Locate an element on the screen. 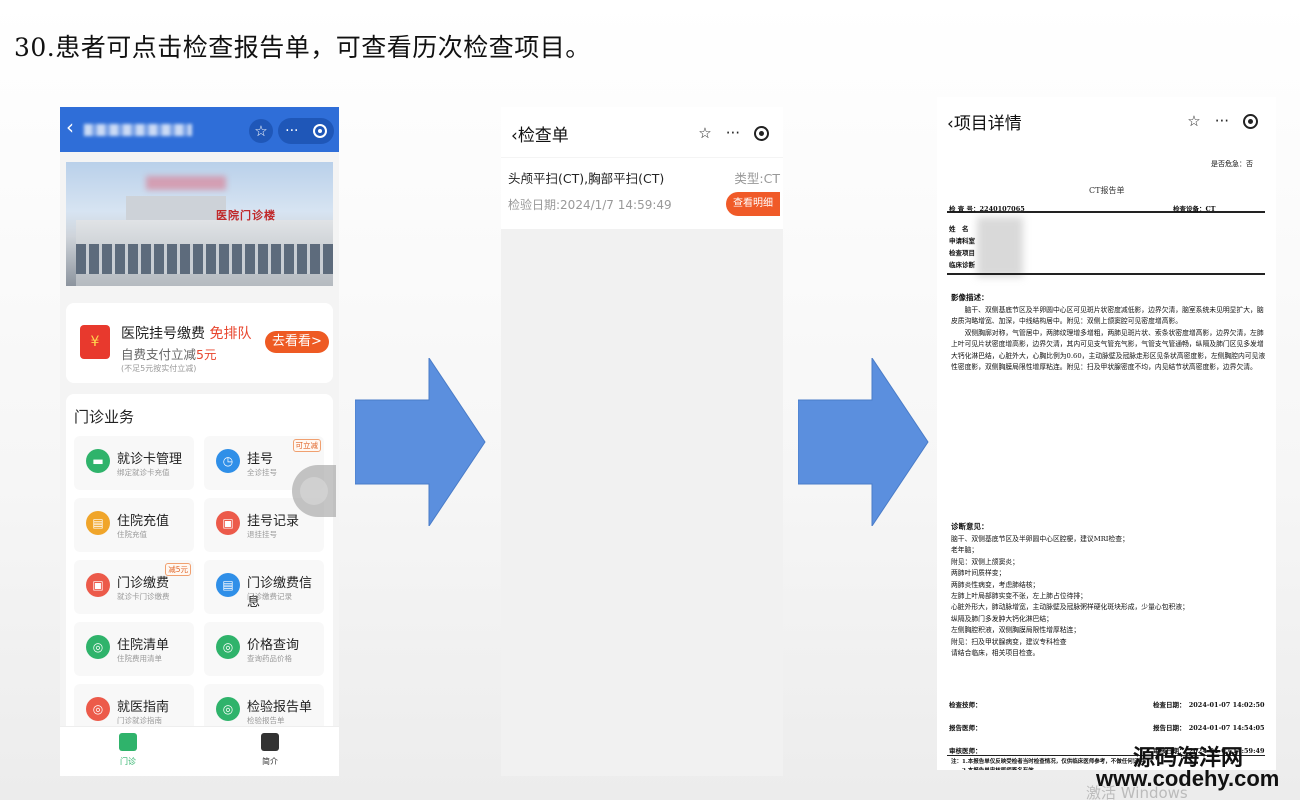 The width and height of the screenshot is (1300, 800). report-exam-no: 检 查 号：2240107065 is located at coordinates (987, 209).